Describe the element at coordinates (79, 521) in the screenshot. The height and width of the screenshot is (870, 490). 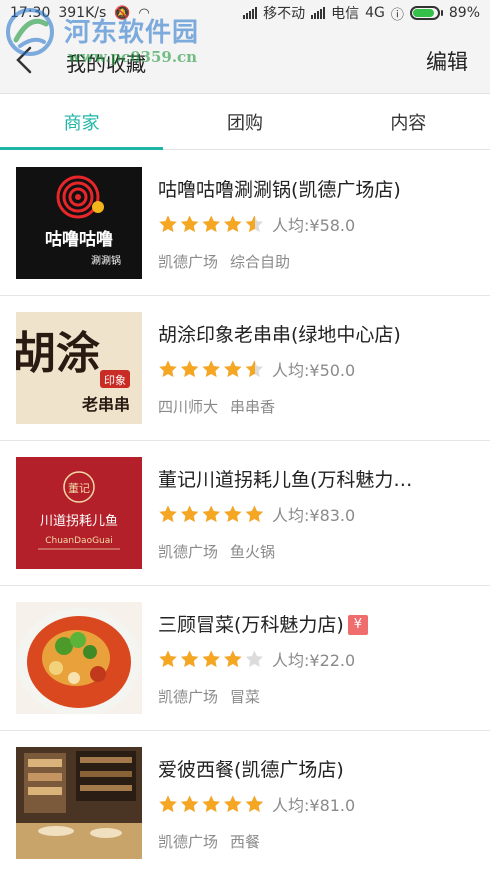
I see `svg-text: 川道拐耗儿鱼` at that location.